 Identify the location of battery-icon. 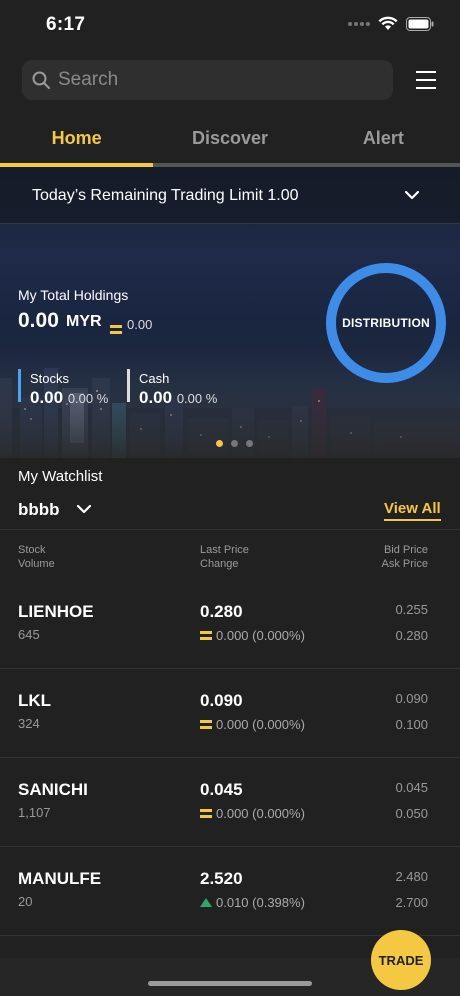
(420, 23).